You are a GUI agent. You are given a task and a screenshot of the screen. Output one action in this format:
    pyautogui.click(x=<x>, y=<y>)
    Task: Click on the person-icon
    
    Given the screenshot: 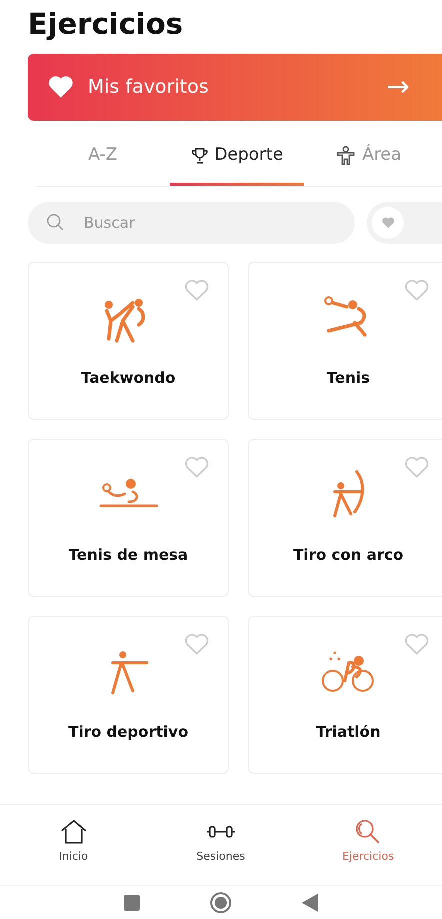 What is the action you would take?
    pyautogui.click(x=346, y=156)
    